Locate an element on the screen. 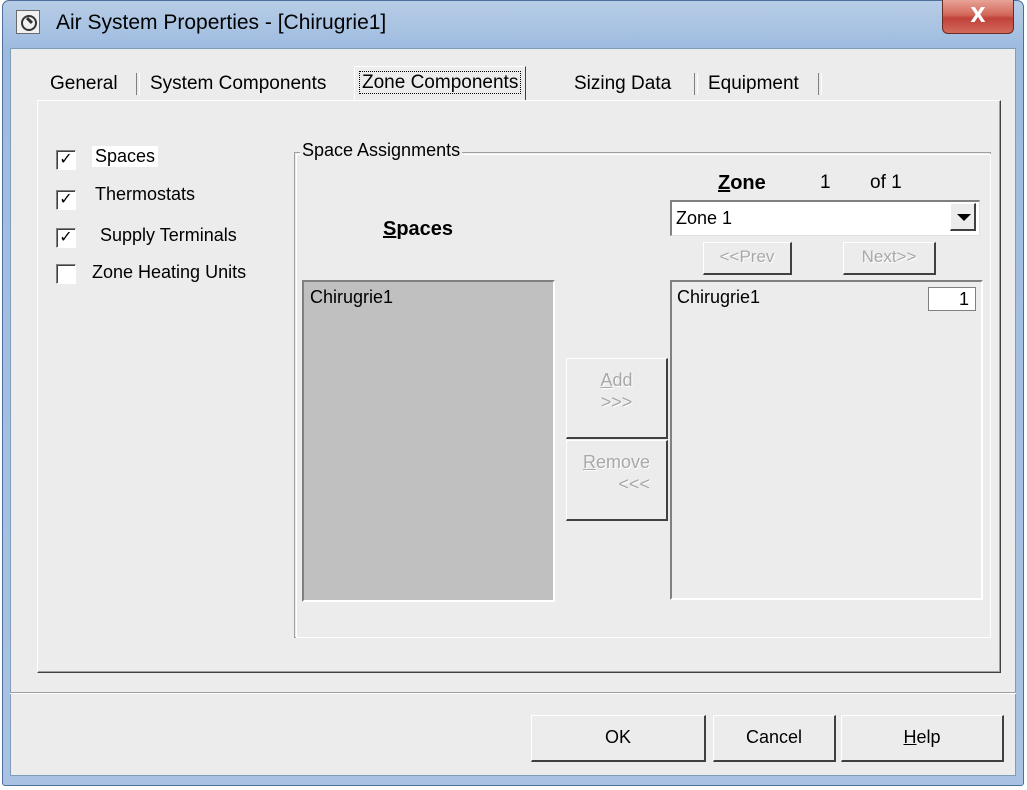 This screenshot has height=790, width=1027. add-button-mnemonic: A is located at coordinates (606, 380).